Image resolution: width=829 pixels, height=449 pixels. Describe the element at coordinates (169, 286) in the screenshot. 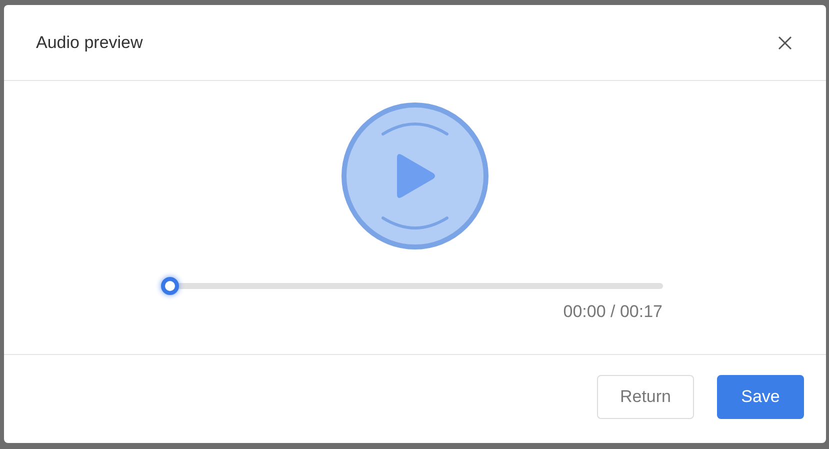

I see `progress-thumb` at that location.